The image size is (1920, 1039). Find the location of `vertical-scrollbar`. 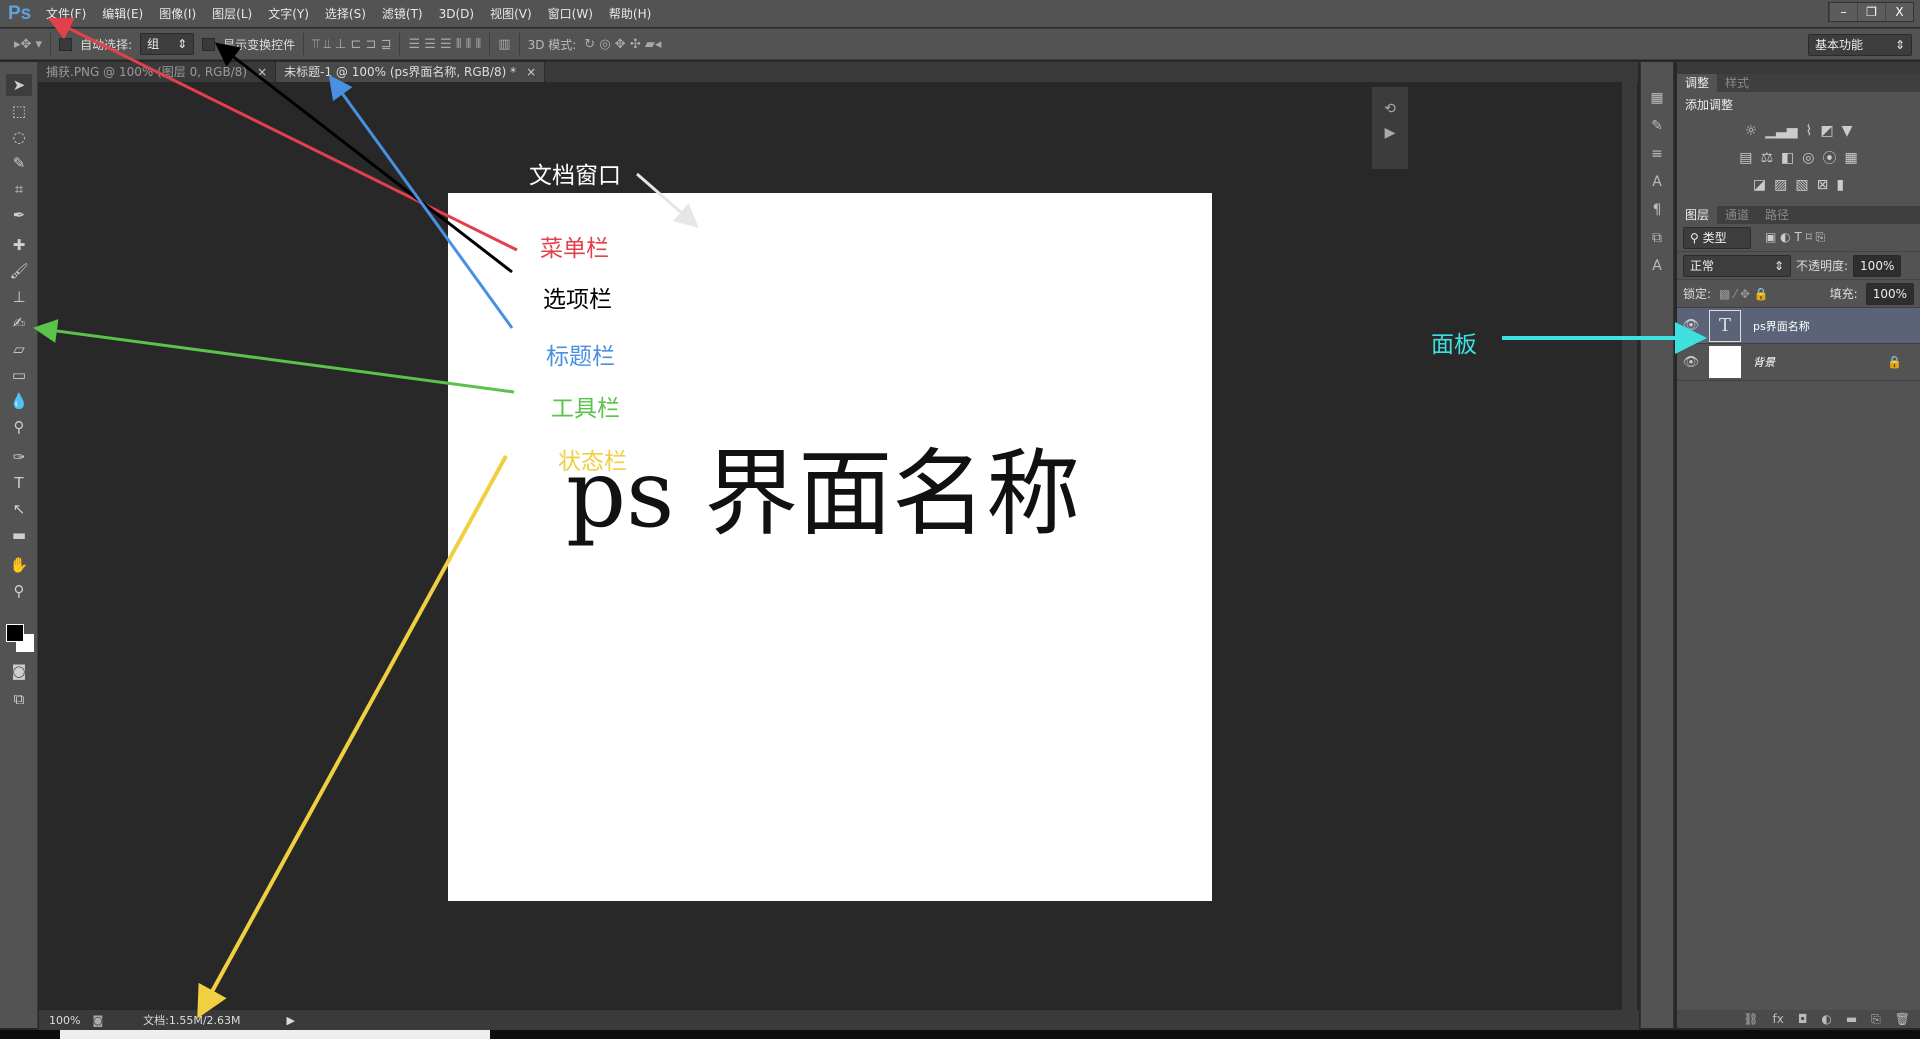

vertical-scrollbar is located at coordinates (1629, 546).